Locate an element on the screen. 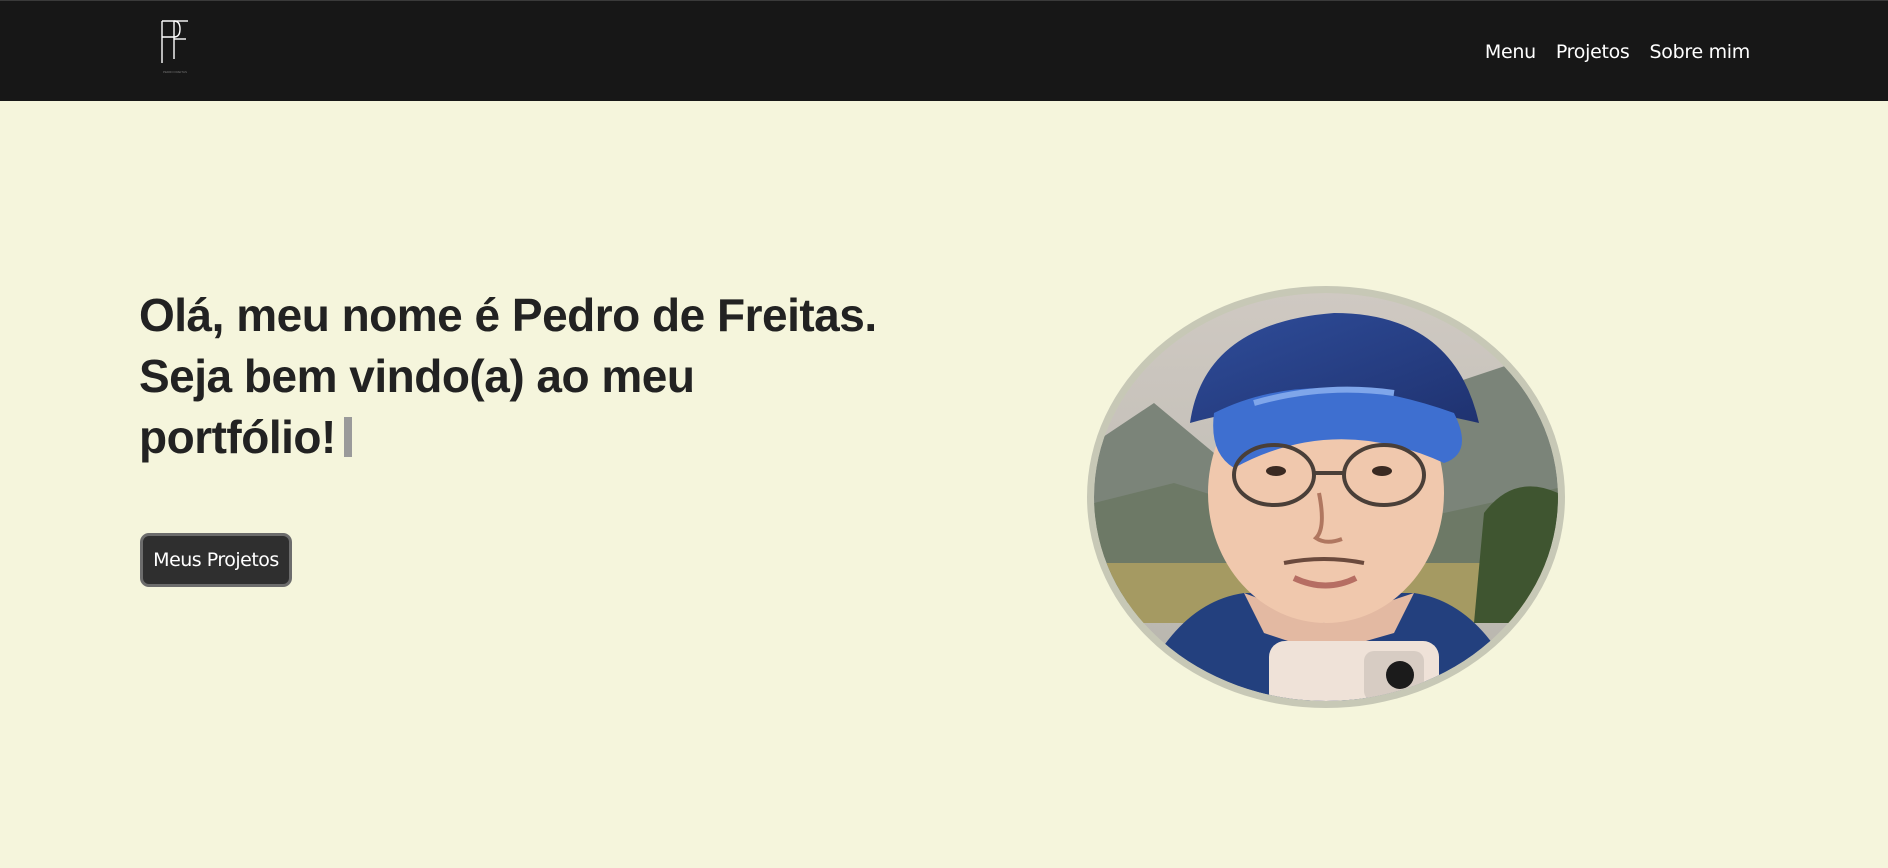 This screenshot has width=1888, height=868. avatar is located at coordinates (1326, 497).